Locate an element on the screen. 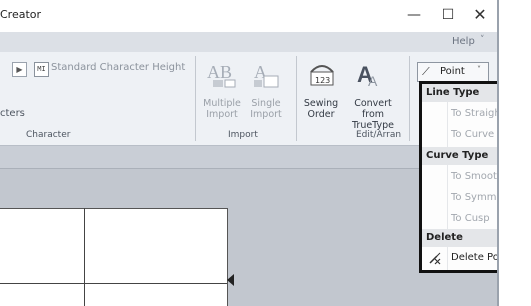  window-title: Creator is located at coordinates (21, 14).